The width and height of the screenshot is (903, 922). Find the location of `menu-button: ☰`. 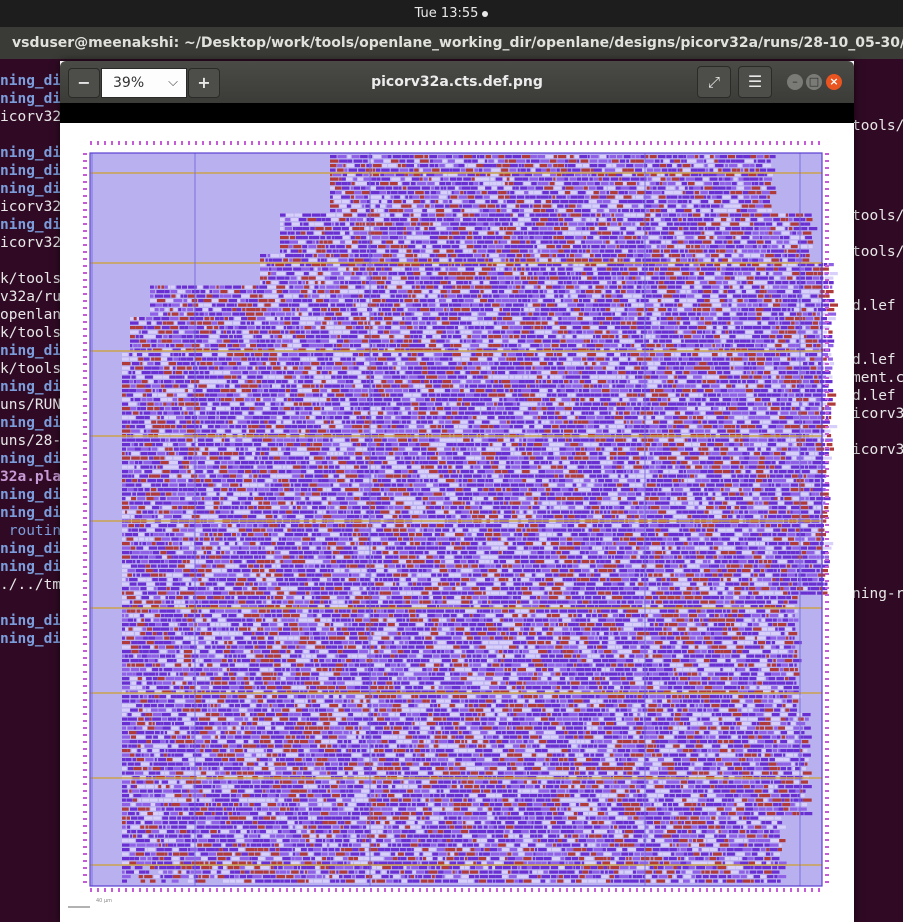

menu-button: ☰ is located at coordinates (755, 82).